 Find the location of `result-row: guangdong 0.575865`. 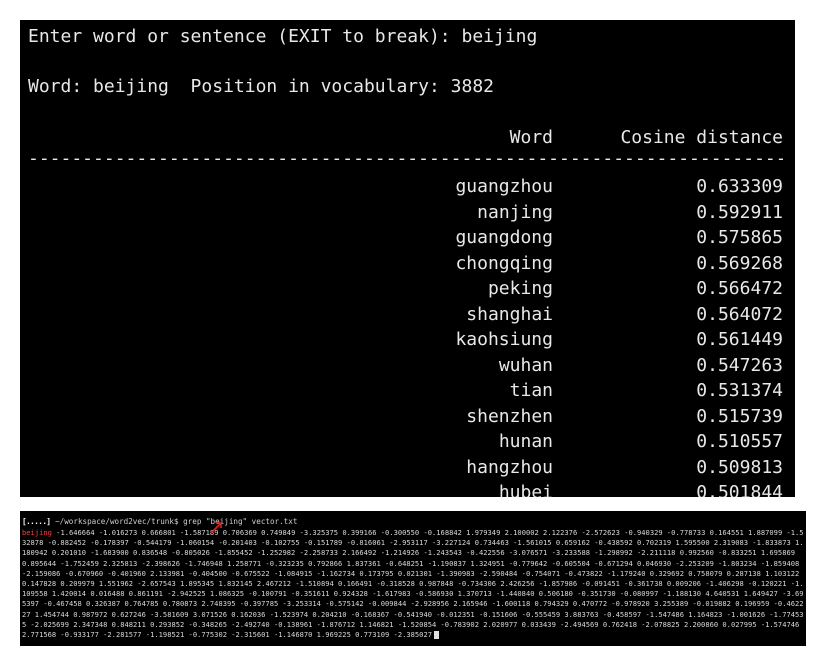

result-row: guangdong 0.575865 is located at coordinates (407, 240).